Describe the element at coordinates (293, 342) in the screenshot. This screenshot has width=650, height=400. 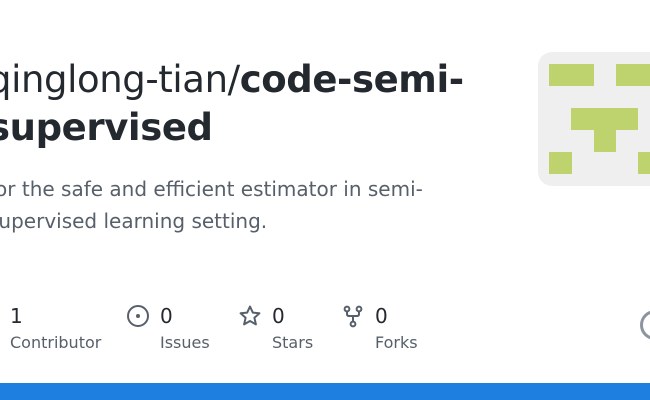
I see `stars-label: Stars` at that location.